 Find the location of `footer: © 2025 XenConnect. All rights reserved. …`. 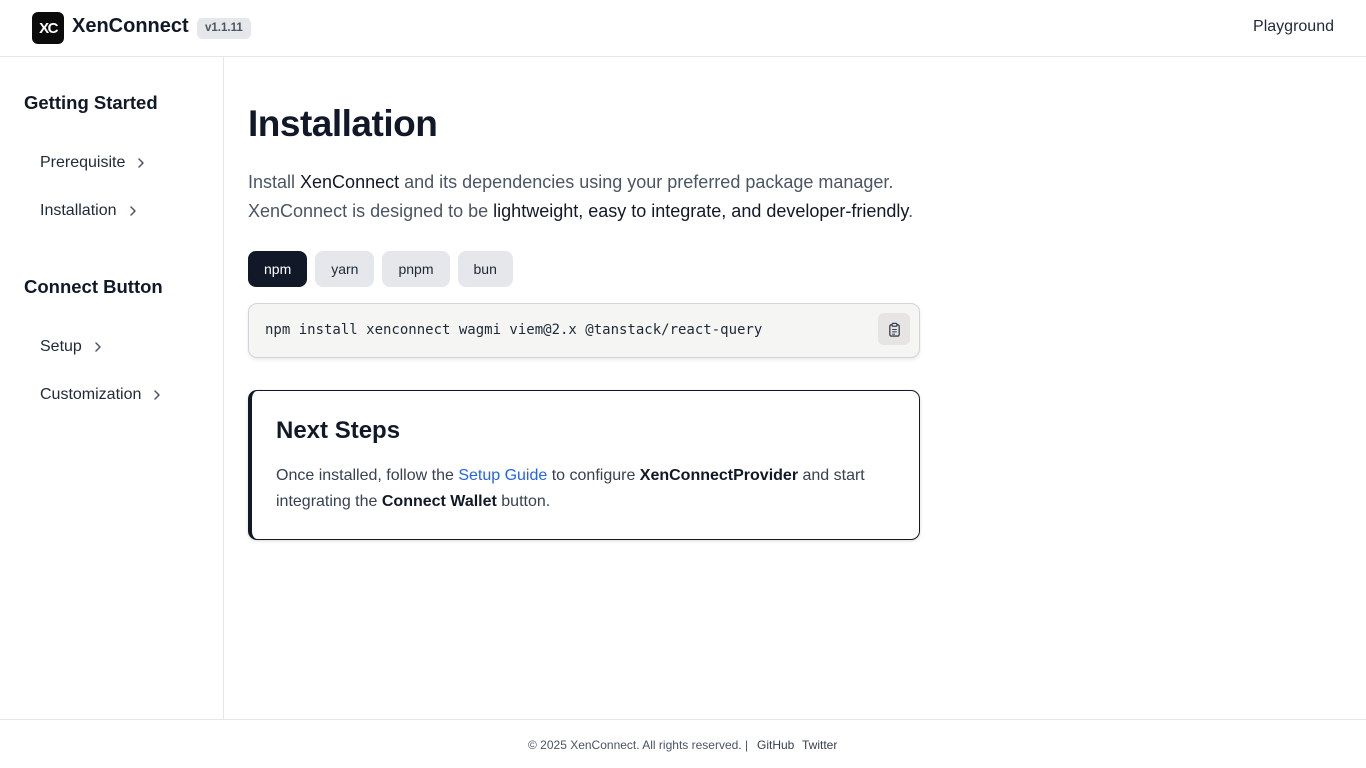

footer: © 2025 XenConnect. All rights reserved. … is located at coordinates (683, 743).